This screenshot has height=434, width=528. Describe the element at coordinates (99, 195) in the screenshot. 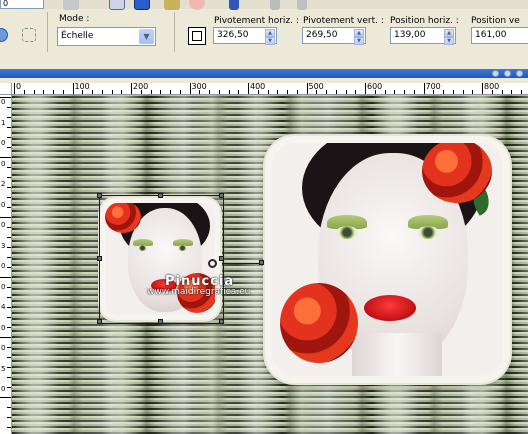

I see `handle-top-left` at that location.